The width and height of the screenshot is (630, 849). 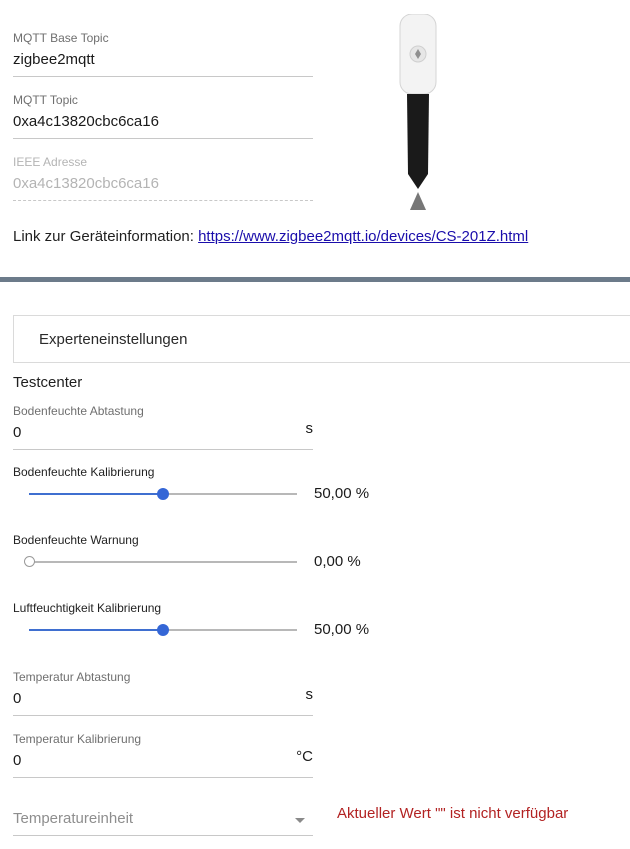 I want to click on mqtt-base-topic-field: MQTT Base Topic zigbee2mqtt, so click(x=163, y=54).